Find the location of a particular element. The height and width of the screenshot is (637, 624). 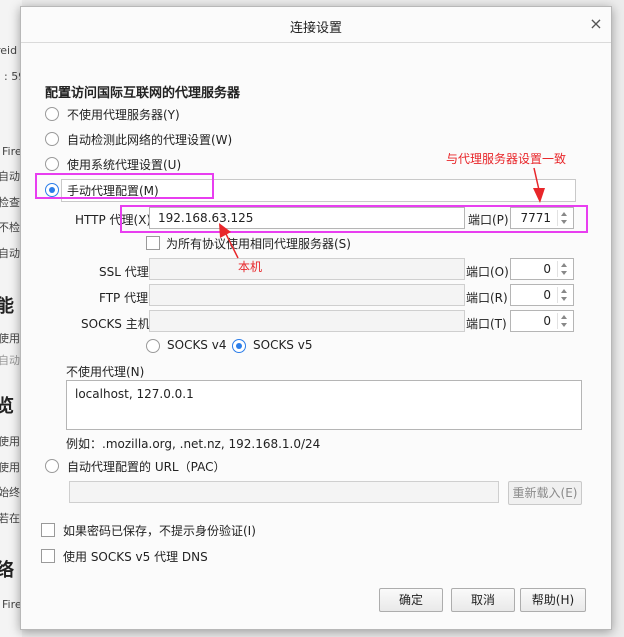

proxy-heading: 配置访问国际互联网的代理服务器 is located at coordinates (143, 93).